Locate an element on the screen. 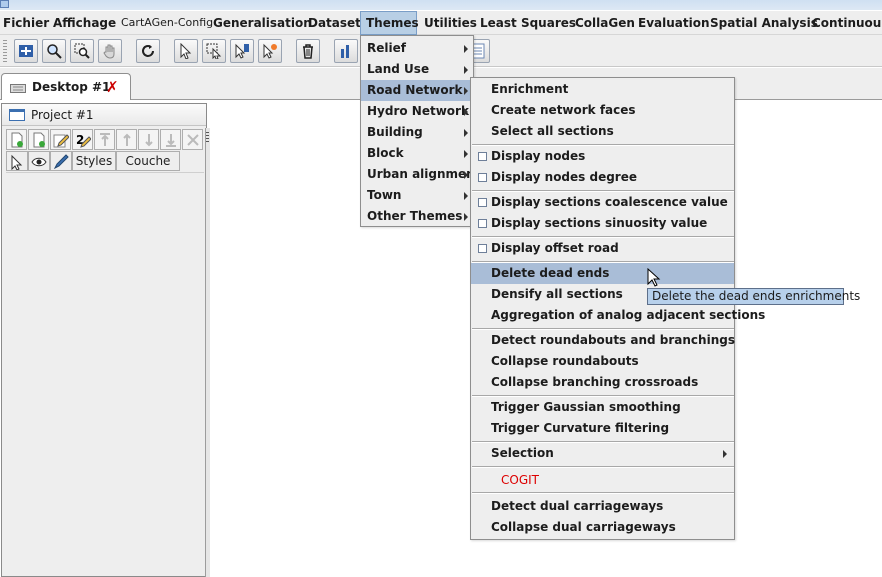  menu-section-label: COGIT is located at coordinates (520, 480).